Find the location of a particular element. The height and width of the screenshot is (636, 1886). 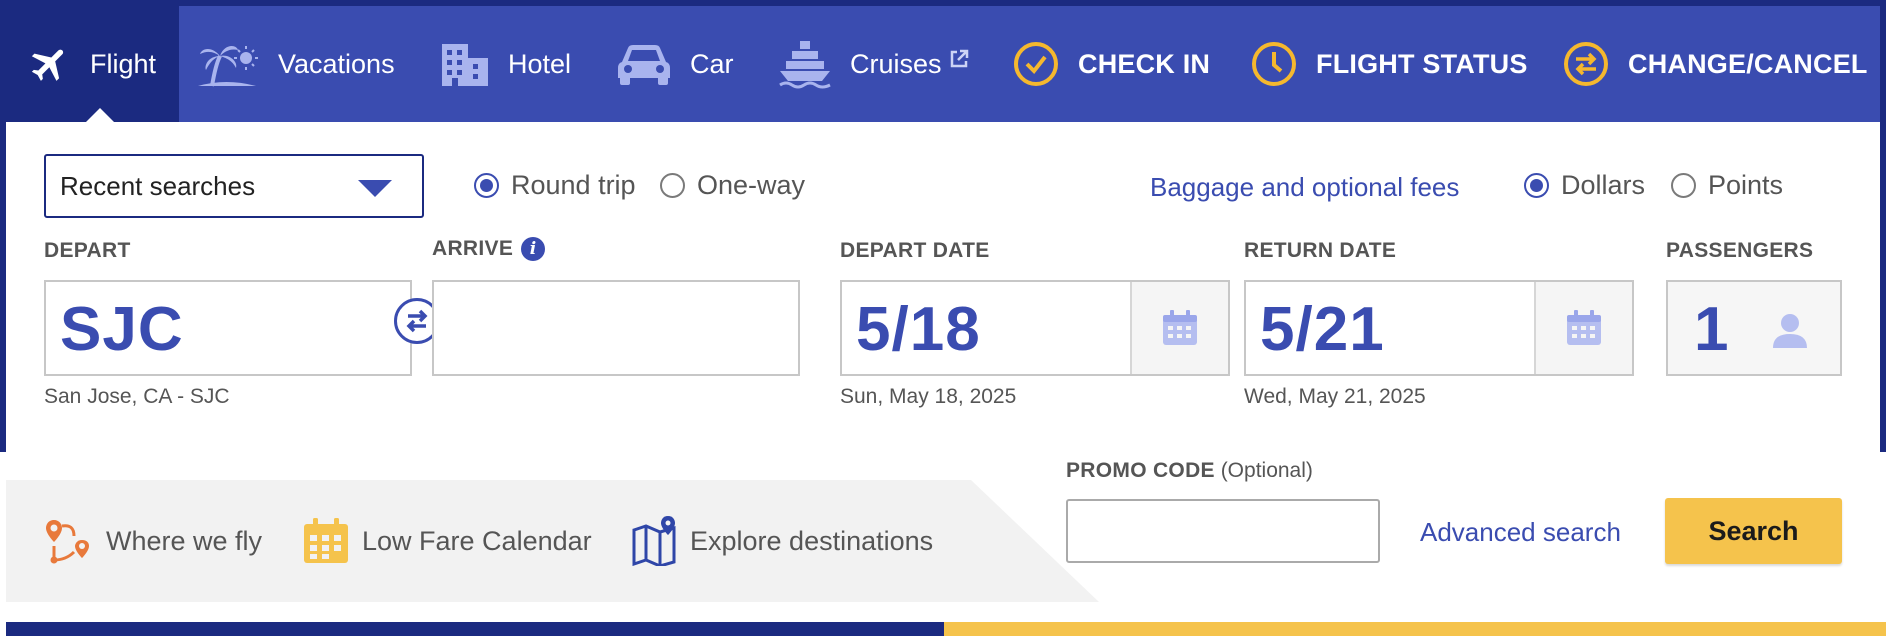

depart-airport-name: San Jose, CA - SJC is located at coordinates (137, 396).